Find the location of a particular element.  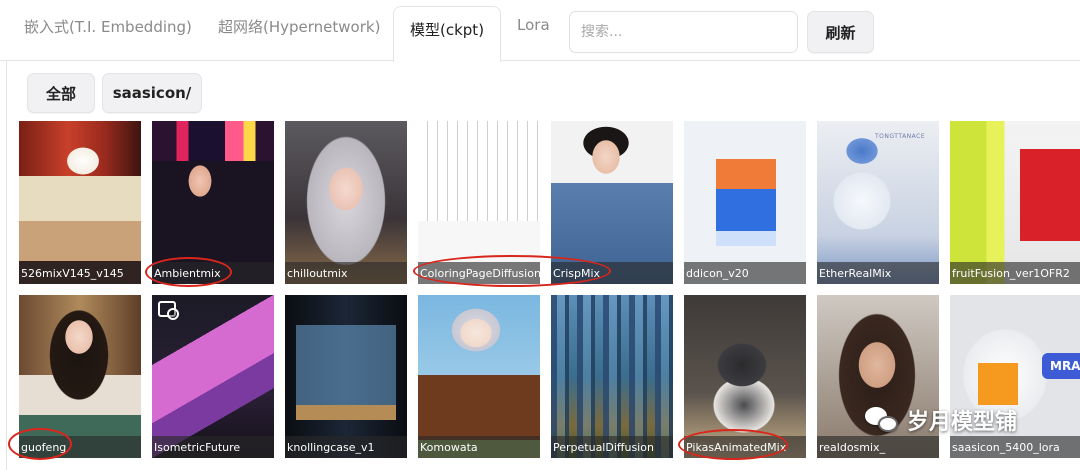

thumbnail-milkshake is located at coordinates (80, 202).